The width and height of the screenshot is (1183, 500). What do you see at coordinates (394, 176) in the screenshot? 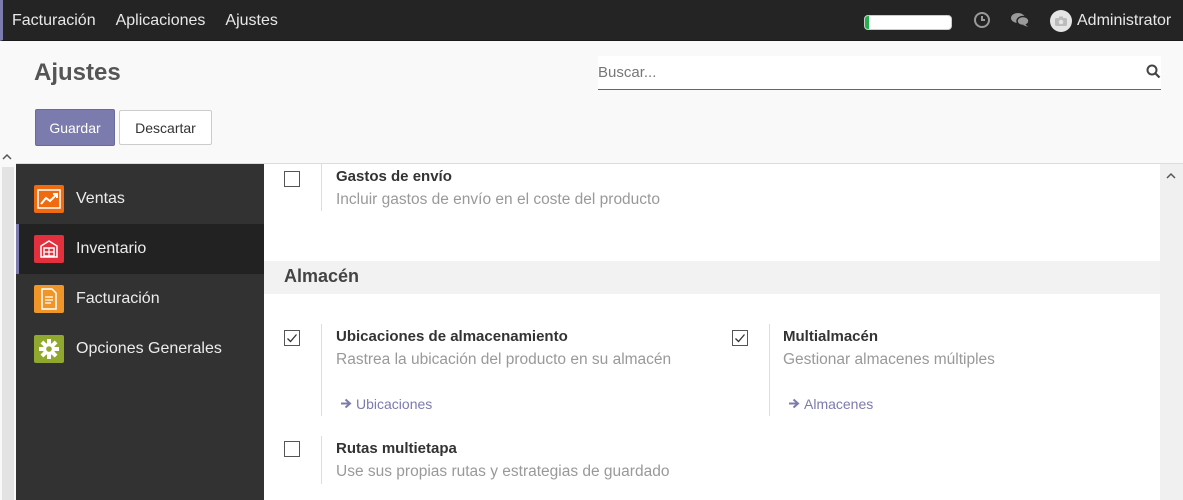
I see `option-title: Gastos de envío` at bounding box center [394, 176].